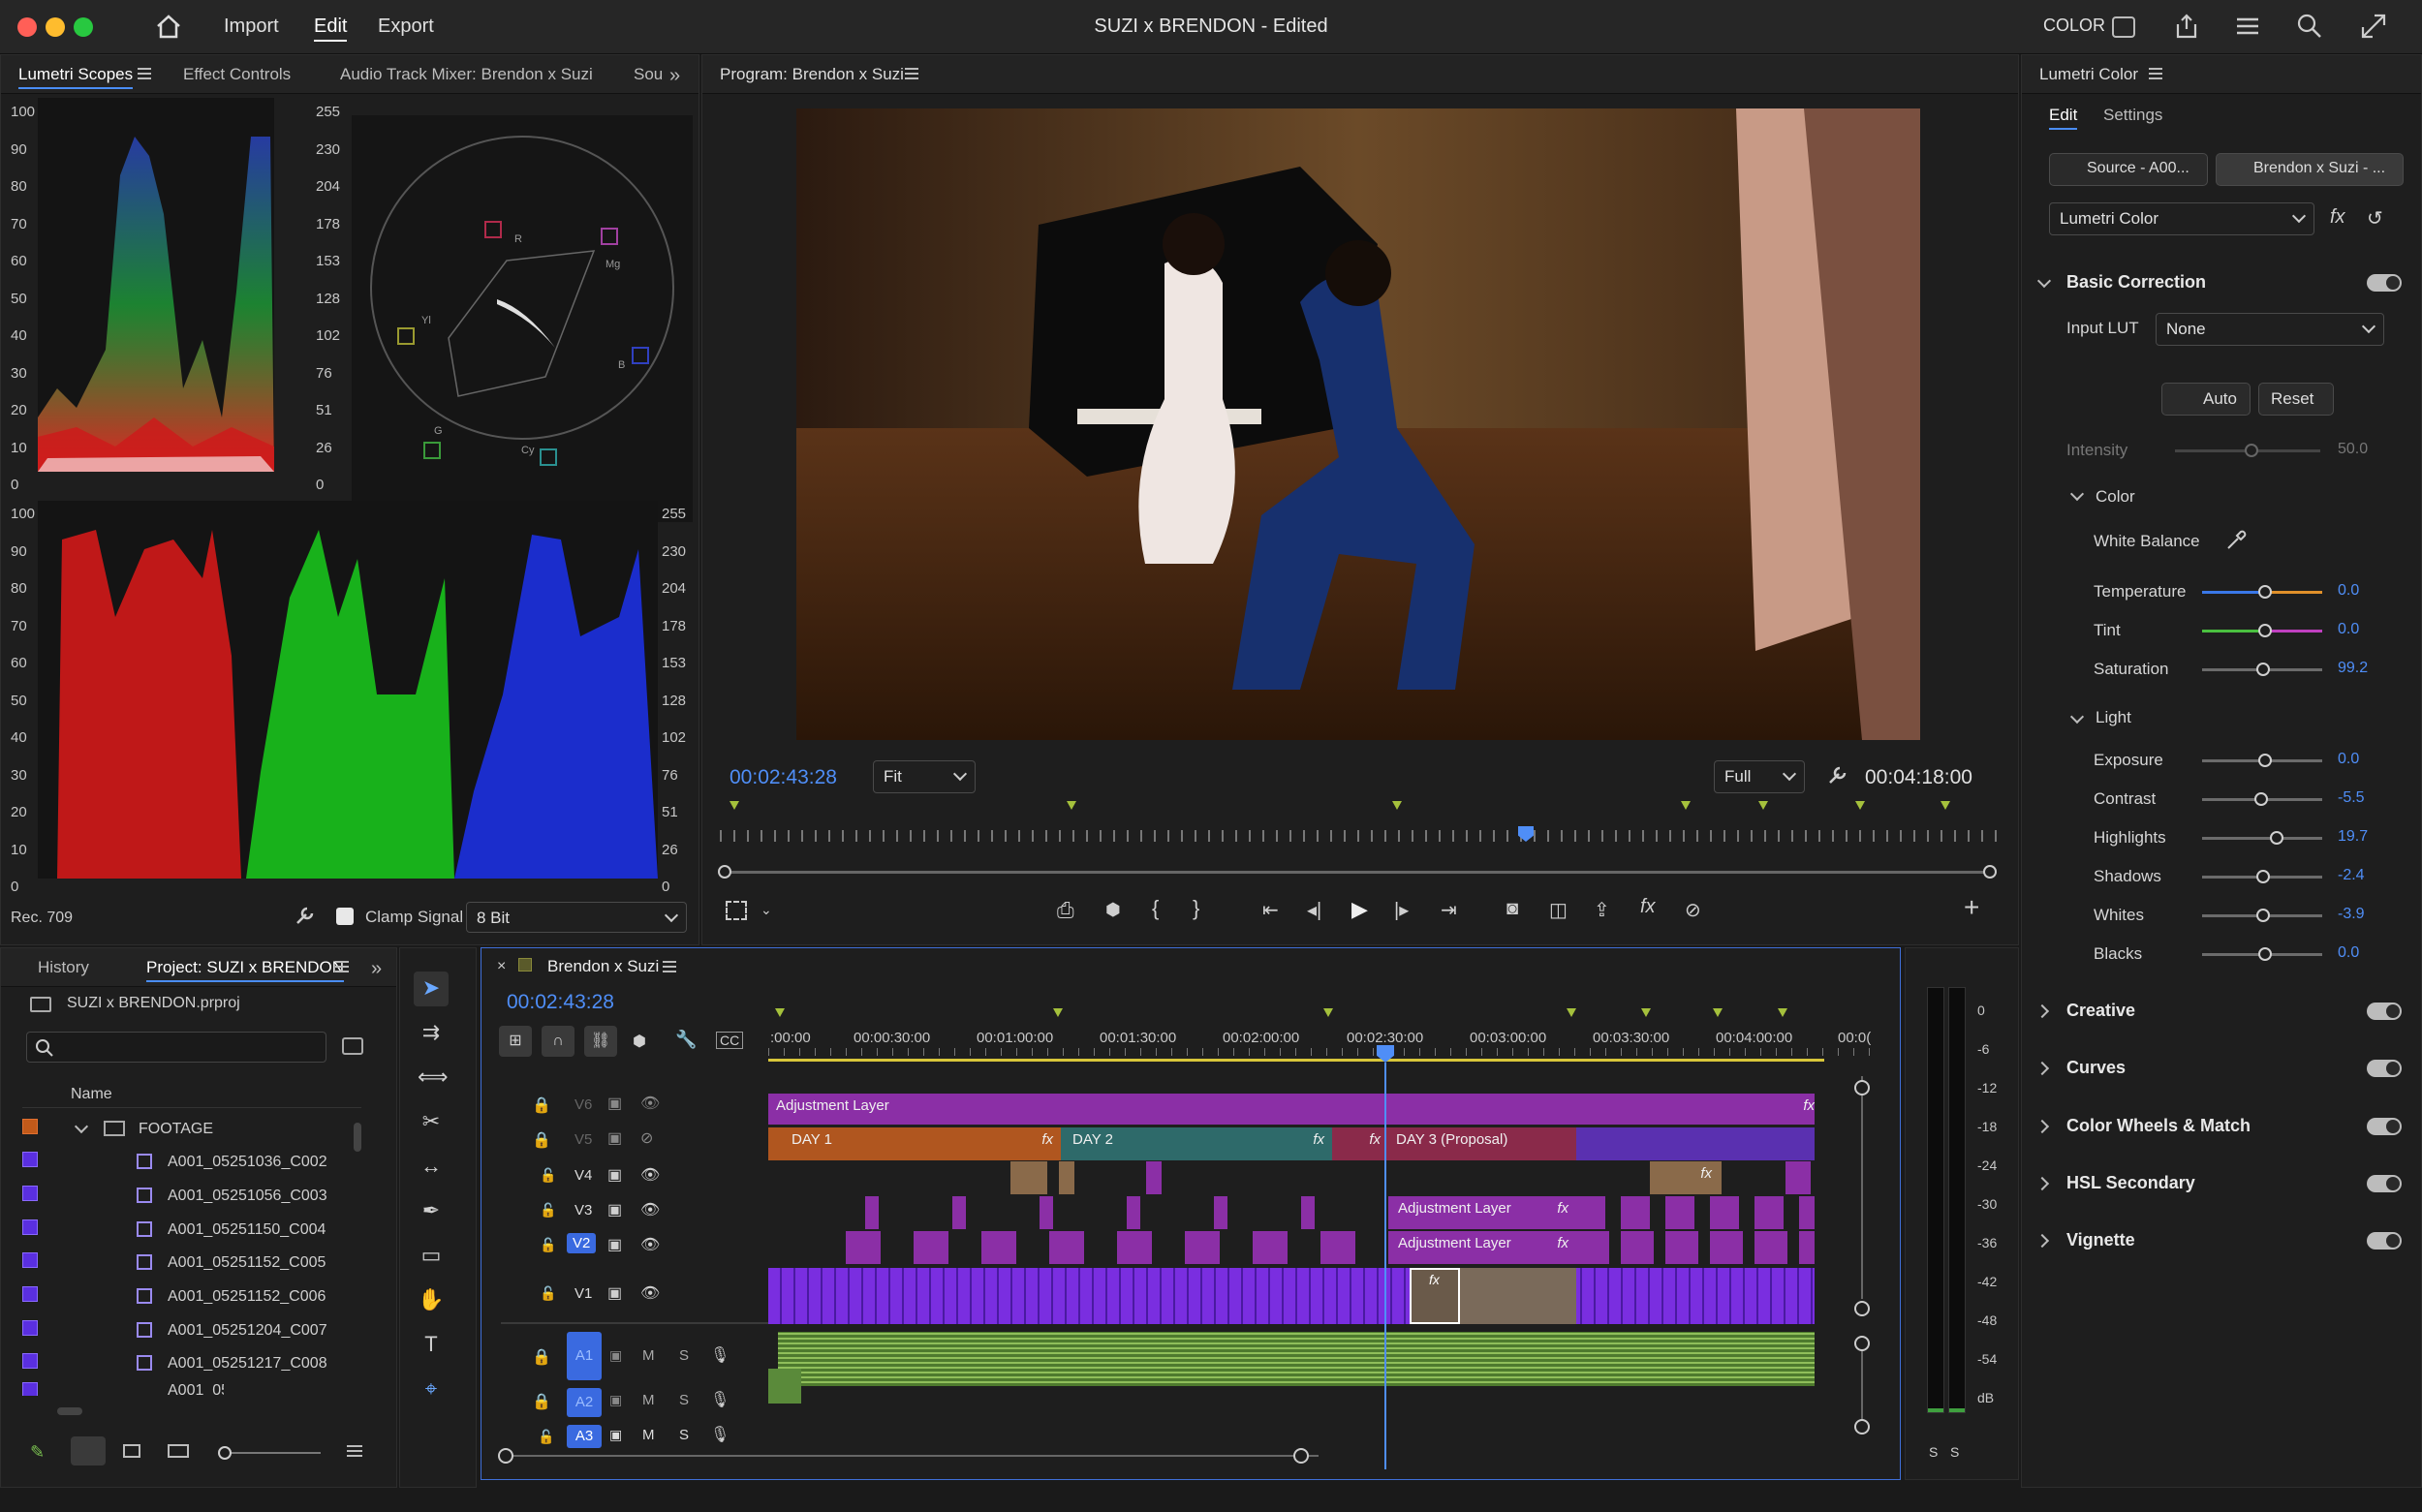  I want to click on a3-lock-icon: 🔓, so click(546, 1437).